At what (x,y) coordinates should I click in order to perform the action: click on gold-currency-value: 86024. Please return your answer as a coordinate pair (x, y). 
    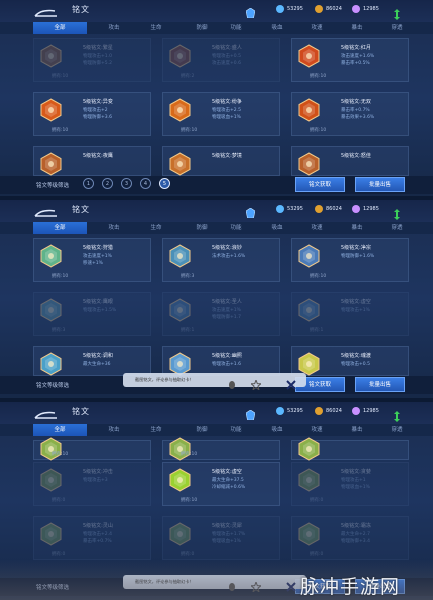
    Looking at the image, I should click on (334, 411).